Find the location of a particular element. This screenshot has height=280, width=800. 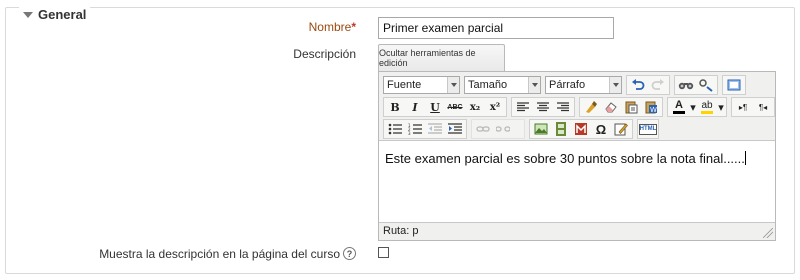

subscript-button: x₂ is located at coordinates (475, 107).